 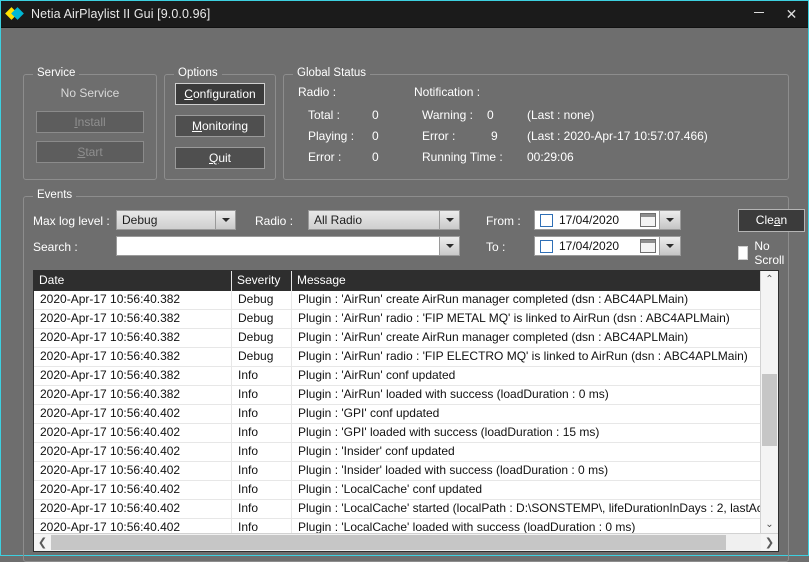 I want to click on configuration-button: Configuration, so click(x=220, y=94).